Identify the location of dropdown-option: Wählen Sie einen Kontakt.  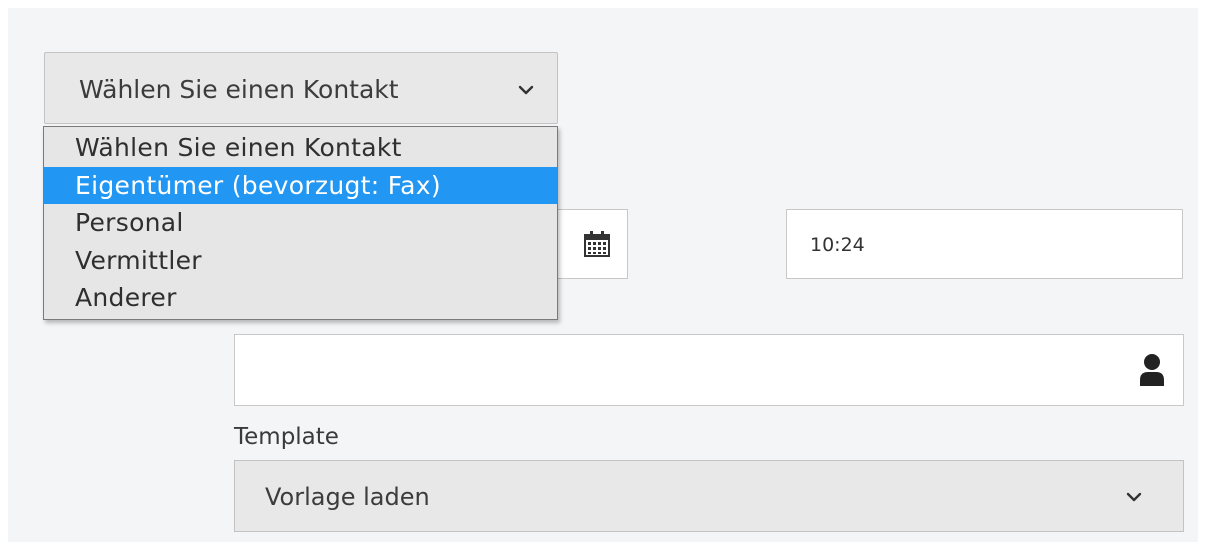
(300, 148).